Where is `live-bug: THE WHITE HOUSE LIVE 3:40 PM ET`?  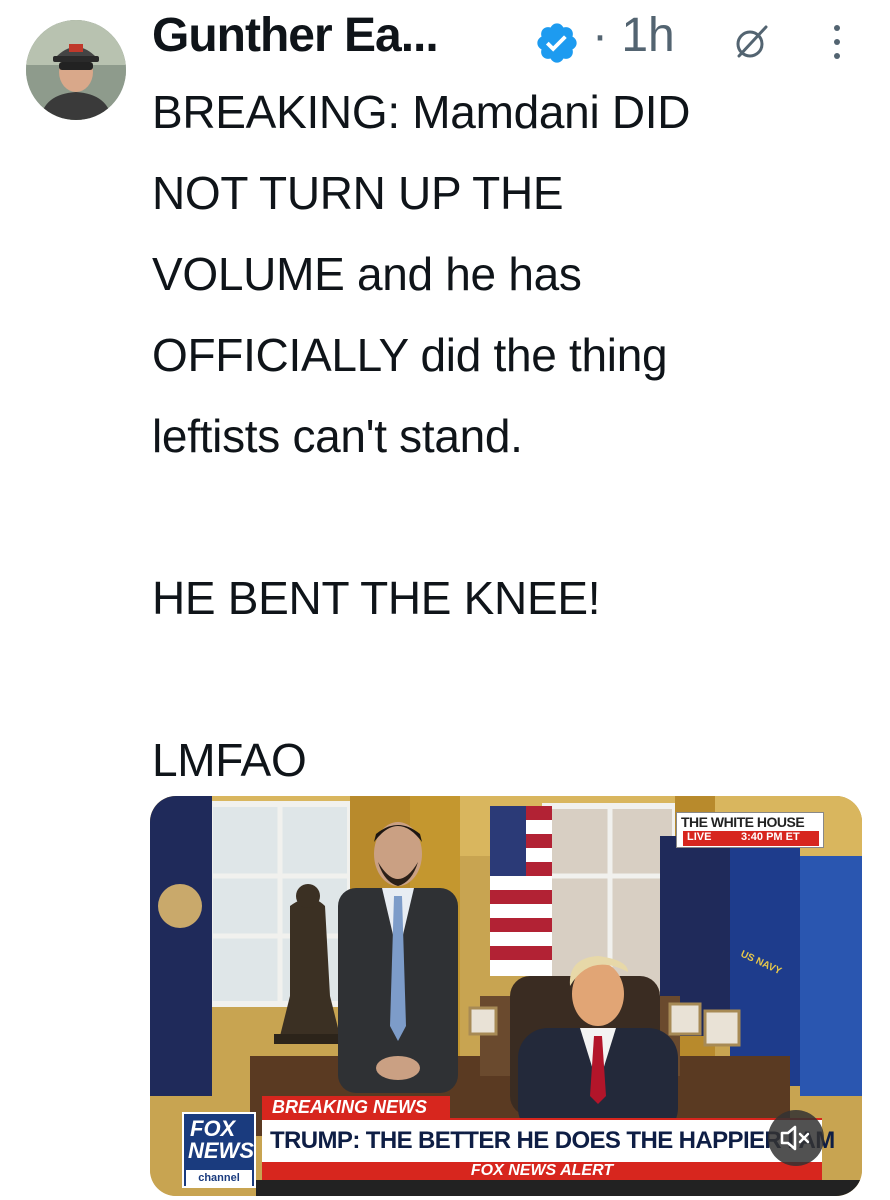 live-bug: THE WHITE HOUSE LIVE 3:40 PM ET is located at coordinates (750, 830).